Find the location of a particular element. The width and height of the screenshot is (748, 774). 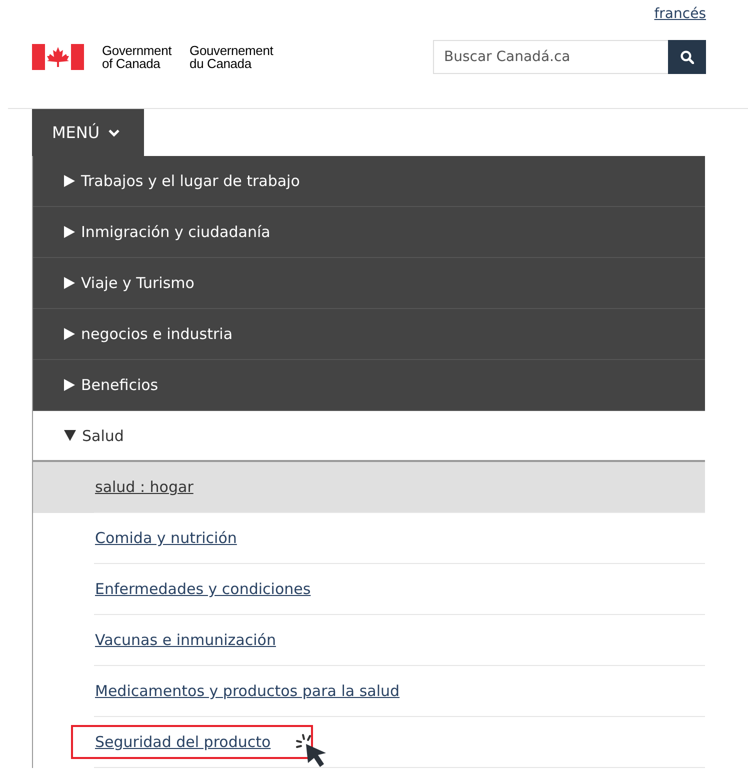

search-button is located at coordinates (687, 57).